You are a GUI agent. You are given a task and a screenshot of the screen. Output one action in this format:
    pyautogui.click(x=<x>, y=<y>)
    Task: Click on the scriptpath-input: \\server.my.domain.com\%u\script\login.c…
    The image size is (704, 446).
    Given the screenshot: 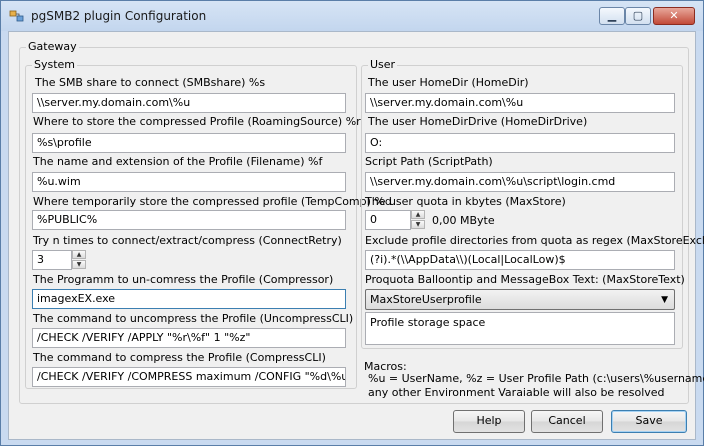 What is the action you would take?
    pyautogui.click(x=520, y=182)
    